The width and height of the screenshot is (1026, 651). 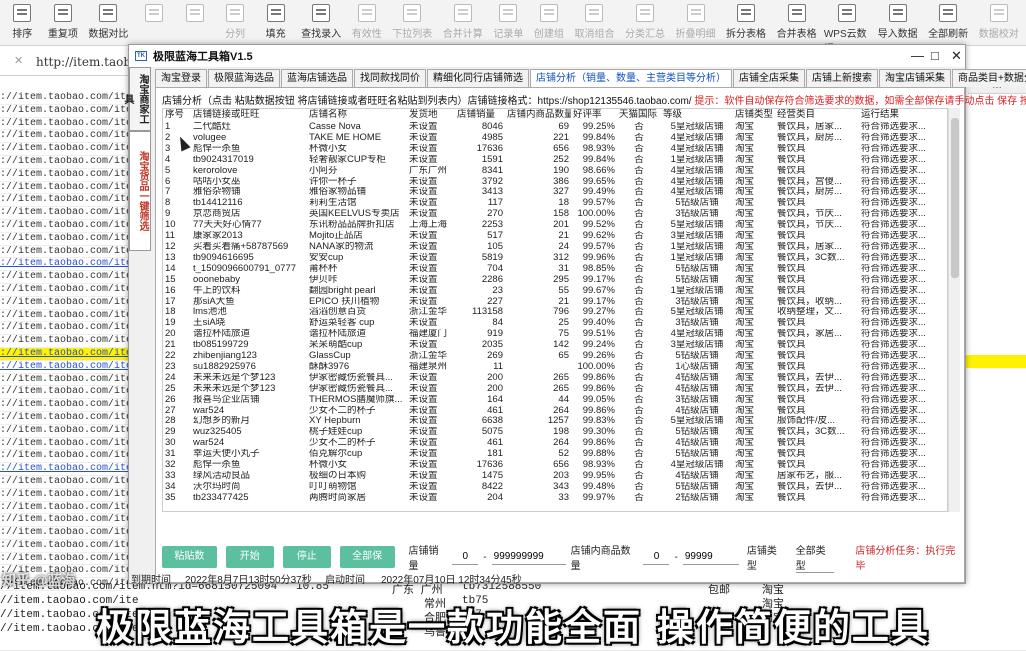 What do you see at coordinates (463, 22) in the screenshot?
I see `ribbon-button: 合并计算` at bounding box center [463, 22].